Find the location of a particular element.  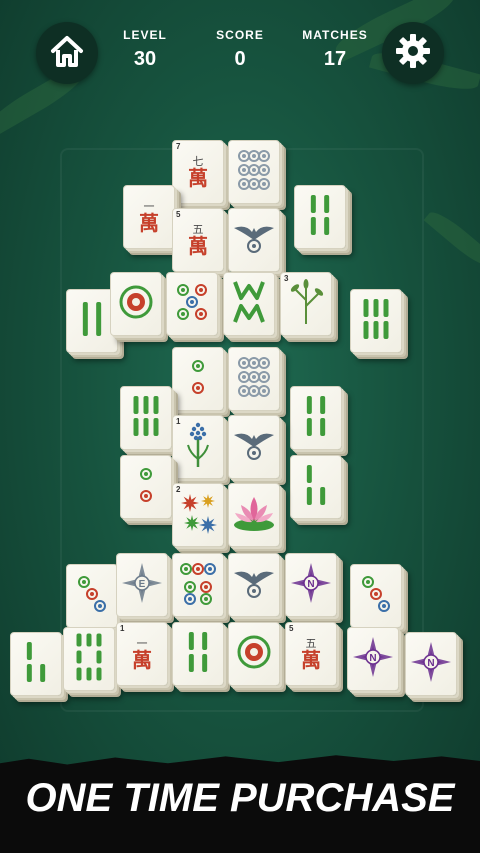

score-label: SCORE is located at coordinates (240, 35).